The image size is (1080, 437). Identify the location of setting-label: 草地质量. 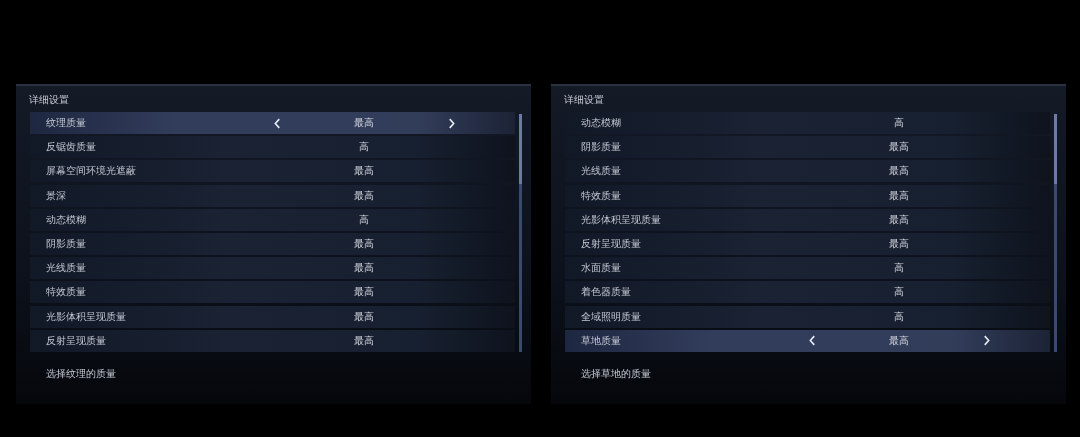
(601, 340).